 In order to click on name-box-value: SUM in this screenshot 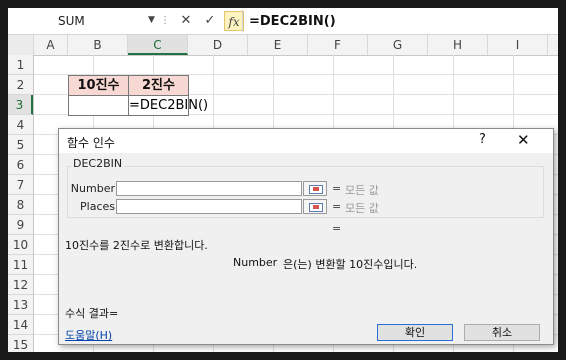, I will do `click(71, 21)`.